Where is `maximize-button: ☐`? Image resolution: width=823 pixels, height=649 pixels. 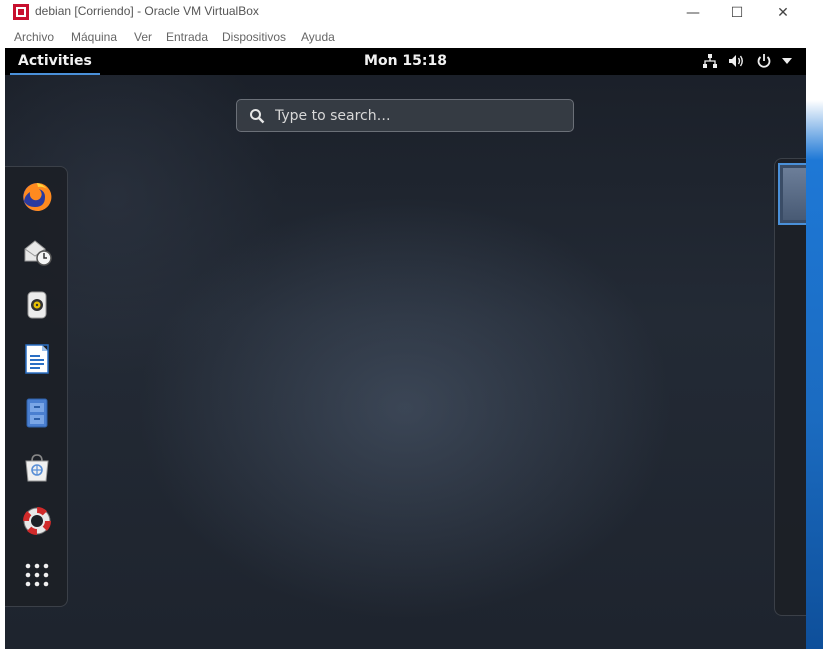 maximize-button: ☐ is located at coordinates (737, 12).